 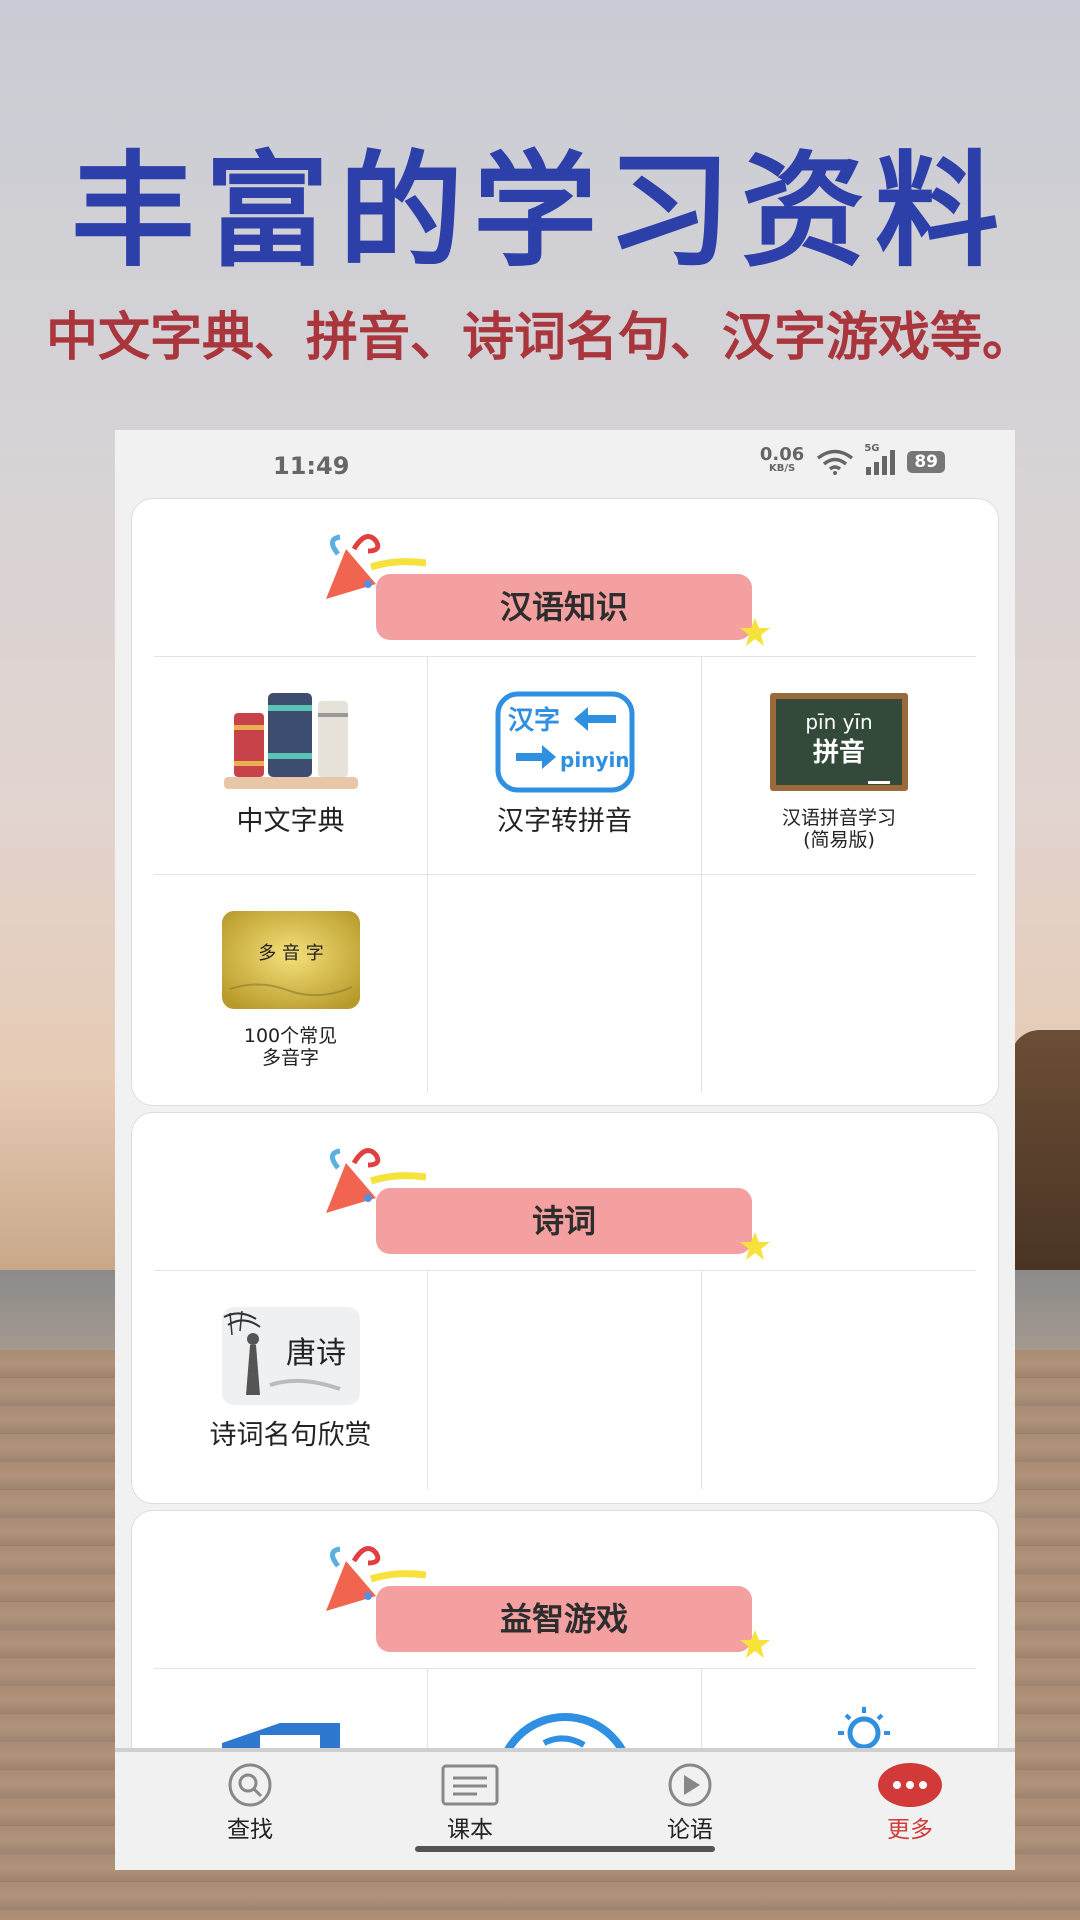 I want to click on nav-analects: 论语, so click(x=690, y=1803).